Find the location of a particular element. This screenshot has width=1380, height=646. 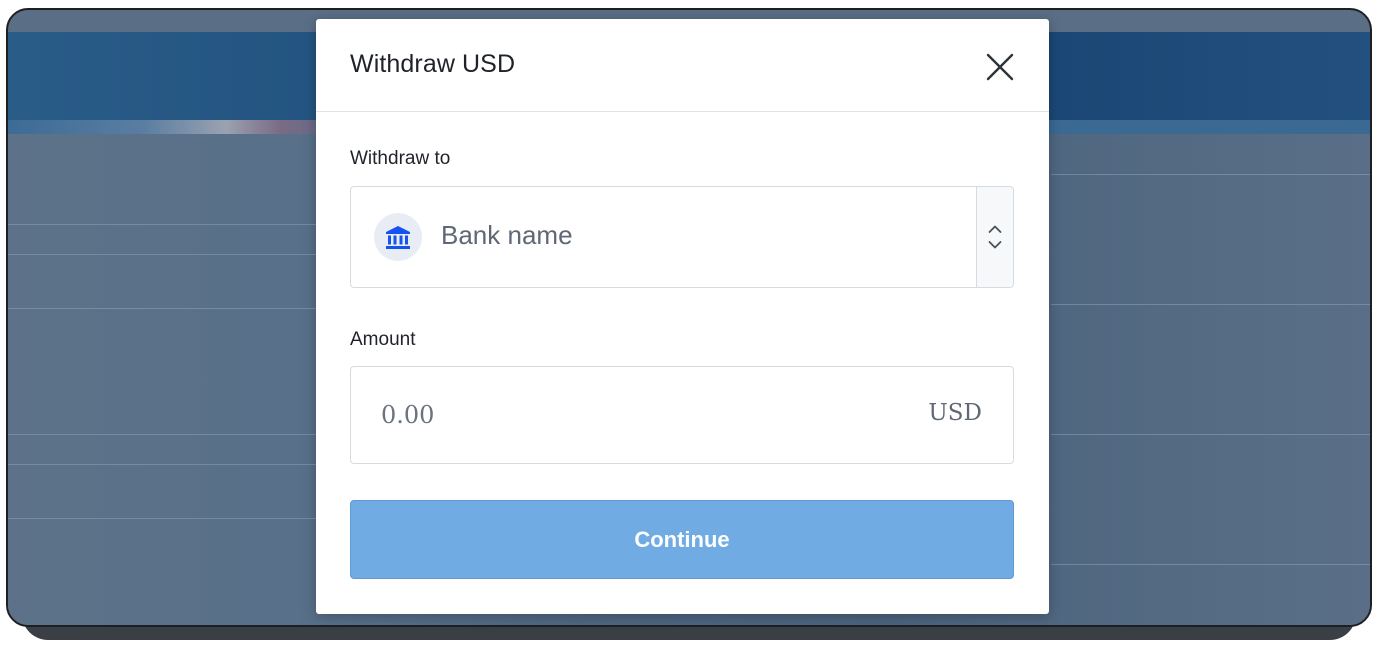

continue-button: Continue is located at coordinates (682, 539).